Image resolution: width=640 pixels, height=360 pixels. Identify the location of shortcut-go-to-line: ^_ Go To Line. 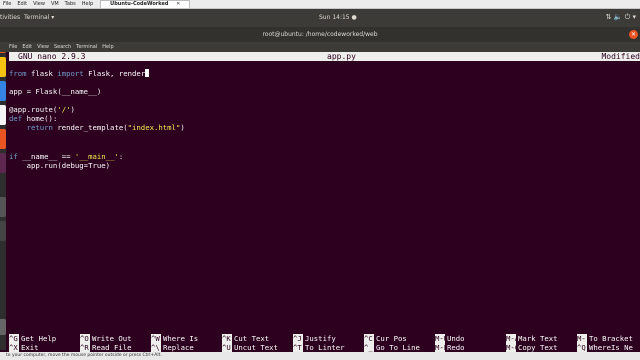
(392, 347).